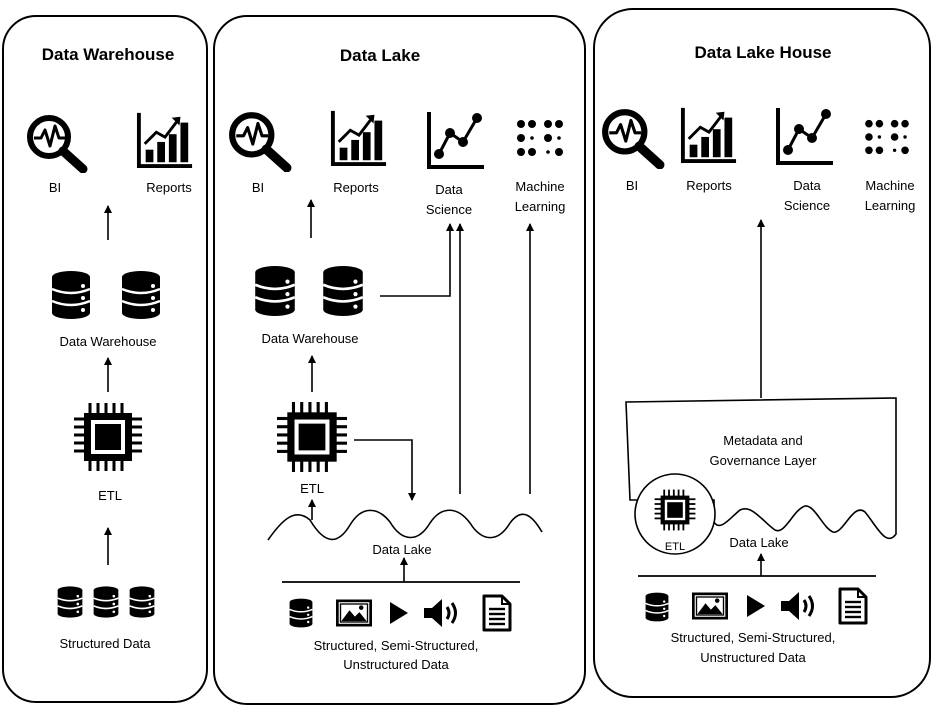 The height and width of the screenshot is (716, 934). I want to click on metadata-label-line1: Metadata and, so click(763, 440).